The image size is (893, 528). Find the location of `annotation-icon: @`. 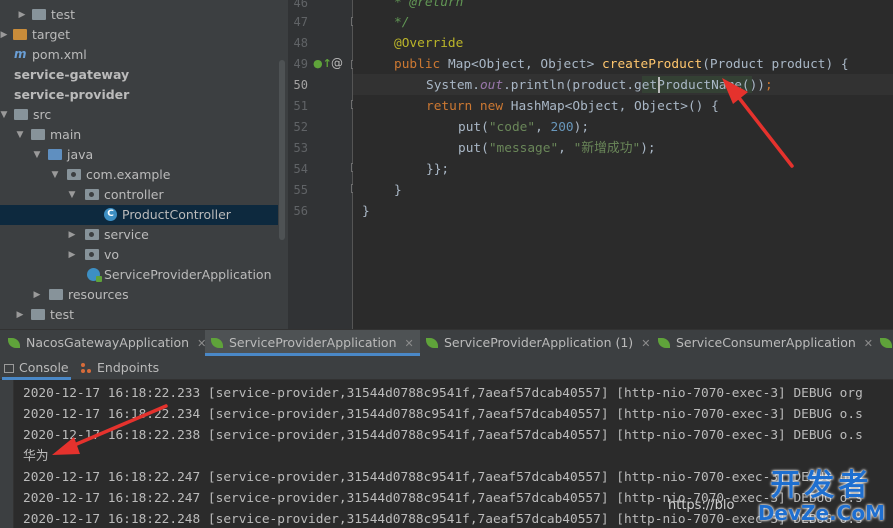

annotation-icon: @ is located at coordinates (337, 63).